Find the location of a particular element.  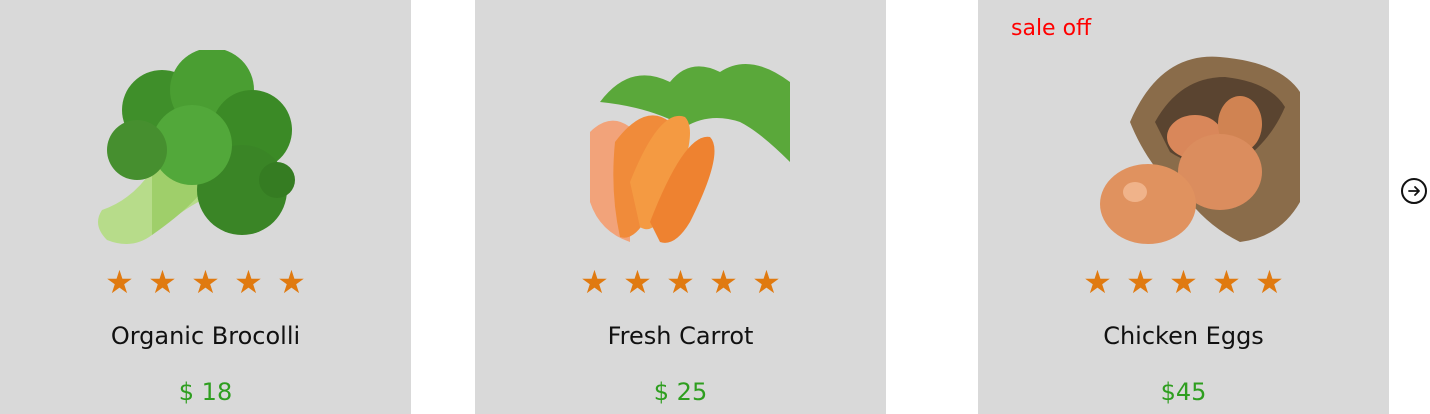

sale-badge: sale off is located at coordinates (1051, 28).